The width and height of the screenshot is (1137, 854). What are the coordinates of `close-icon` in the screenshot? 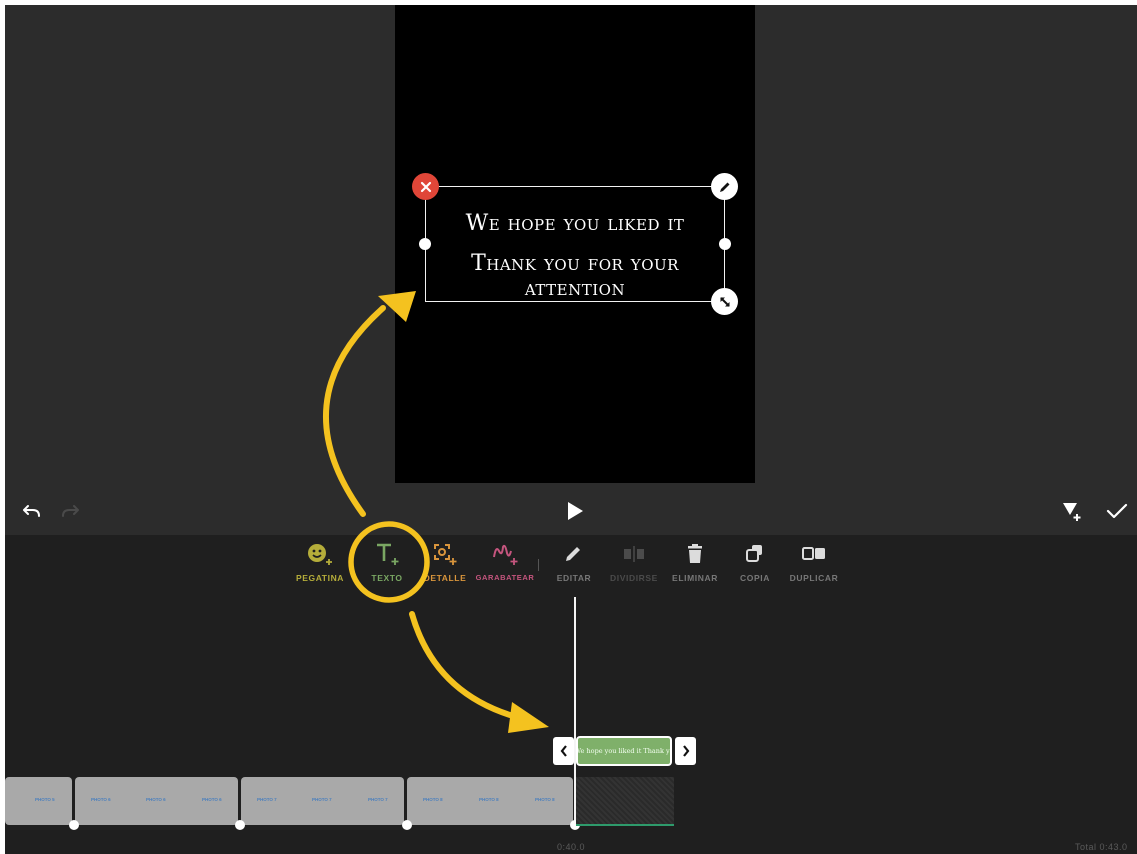 It's located at (425, 186).